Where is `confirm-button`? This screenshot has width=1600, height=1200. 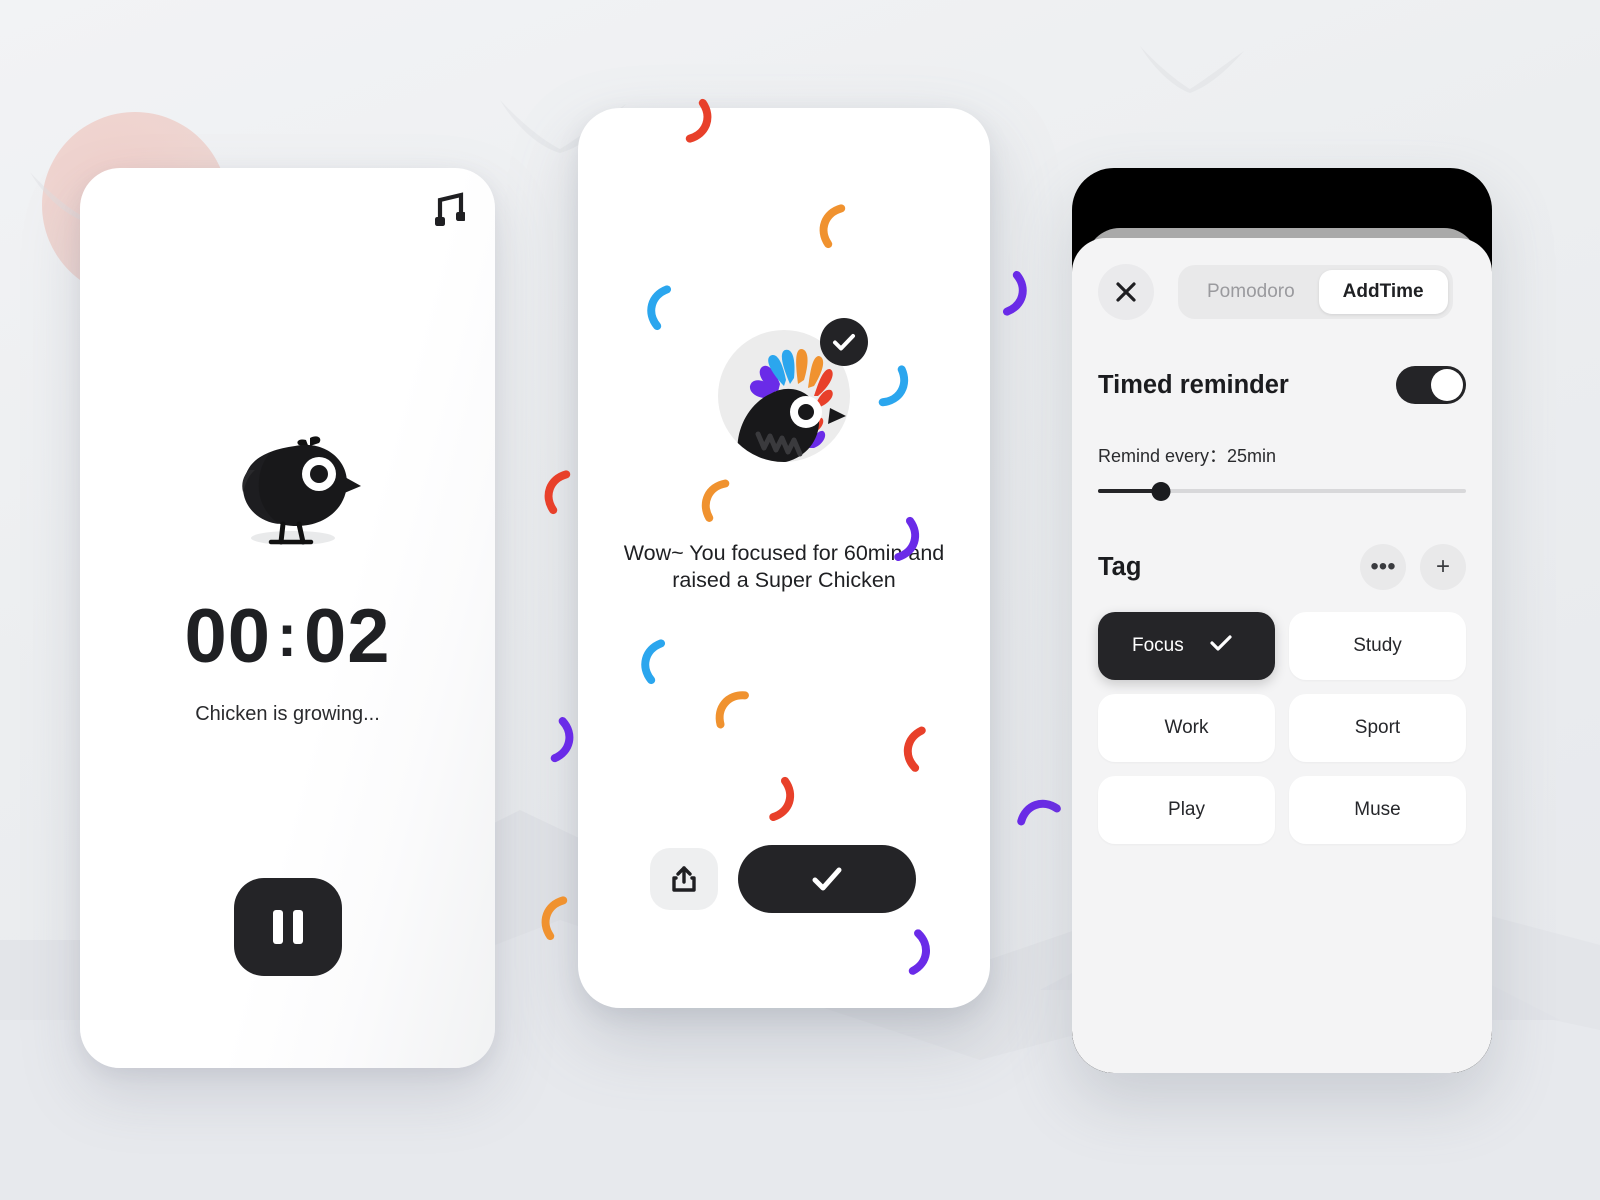
confirm-button is located at coordinates (827, 879).